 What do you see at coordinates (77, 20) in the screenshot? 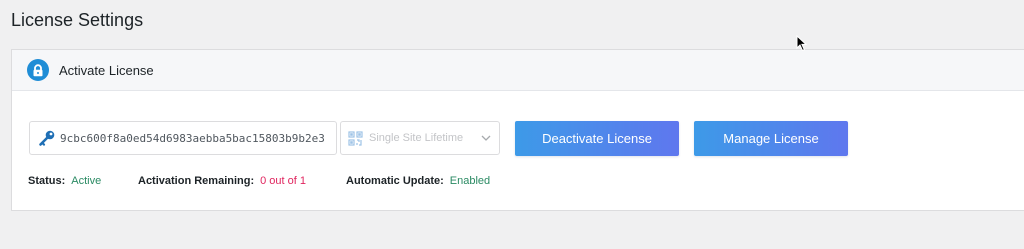
I see `page-title: License Settings` at bounding box center [77, 20].